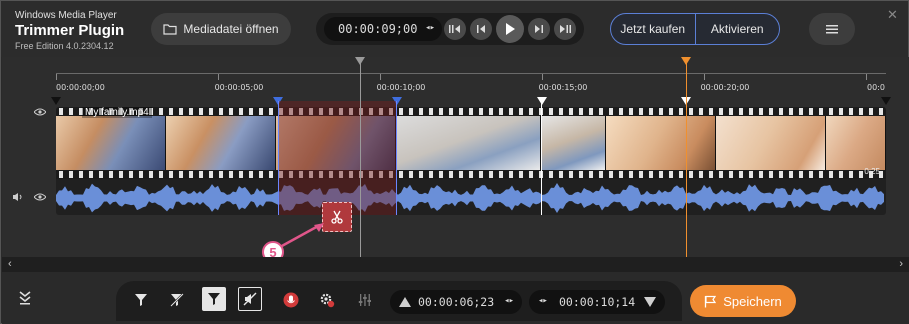 This screenshot has height=324, width=909. I want to click on edition-label: Free Edition 4.0.2304.12, so click(64, 46).